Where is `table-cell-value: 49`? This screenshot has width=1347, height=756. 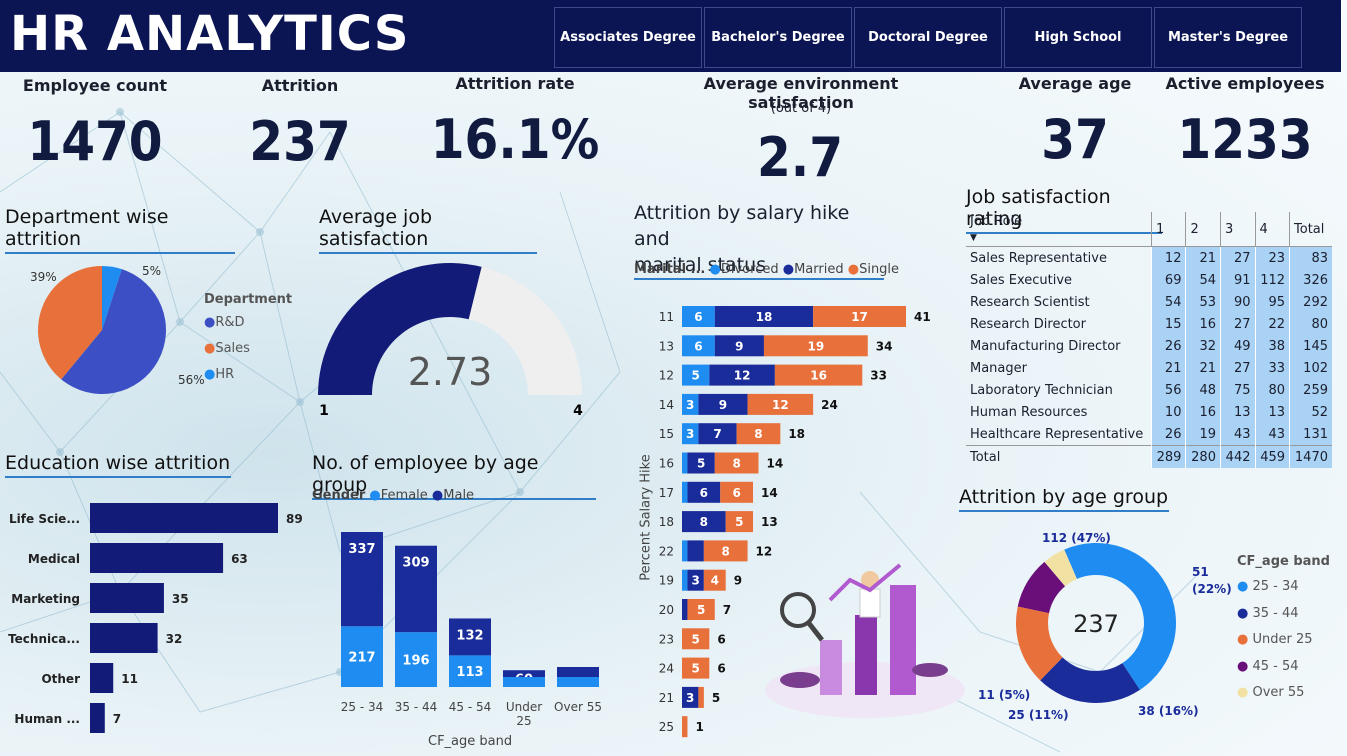
table-cell-value: 49 is located at coordinates (1237, 346).